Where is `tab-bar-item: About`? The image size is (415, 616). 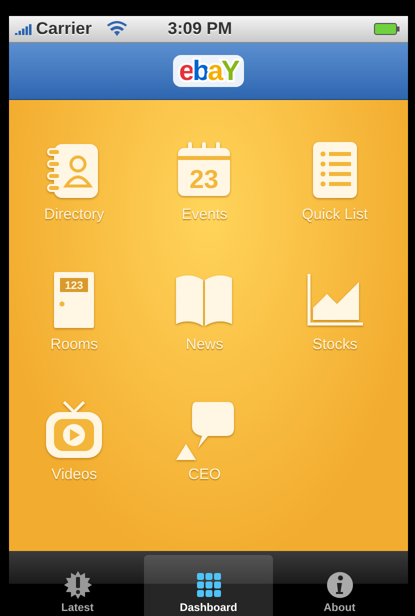
tab-bar-item: About is located at coordinates (339, 585).